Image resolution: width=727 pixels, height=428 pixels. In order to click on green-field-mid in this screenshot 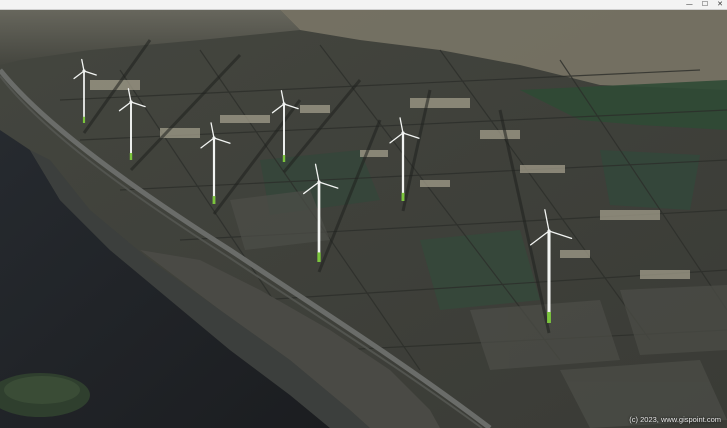, I will do `click(480, 270)`.